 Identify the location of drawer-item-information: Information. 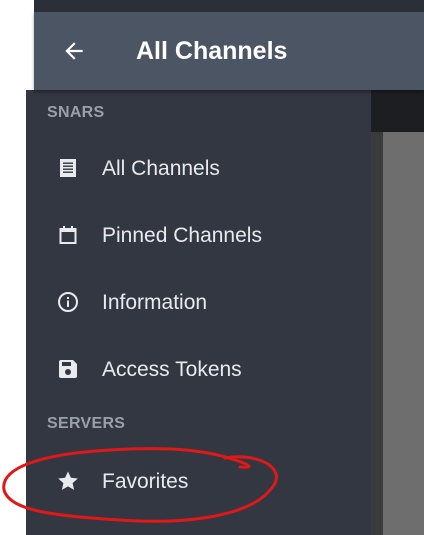
(198, 302).